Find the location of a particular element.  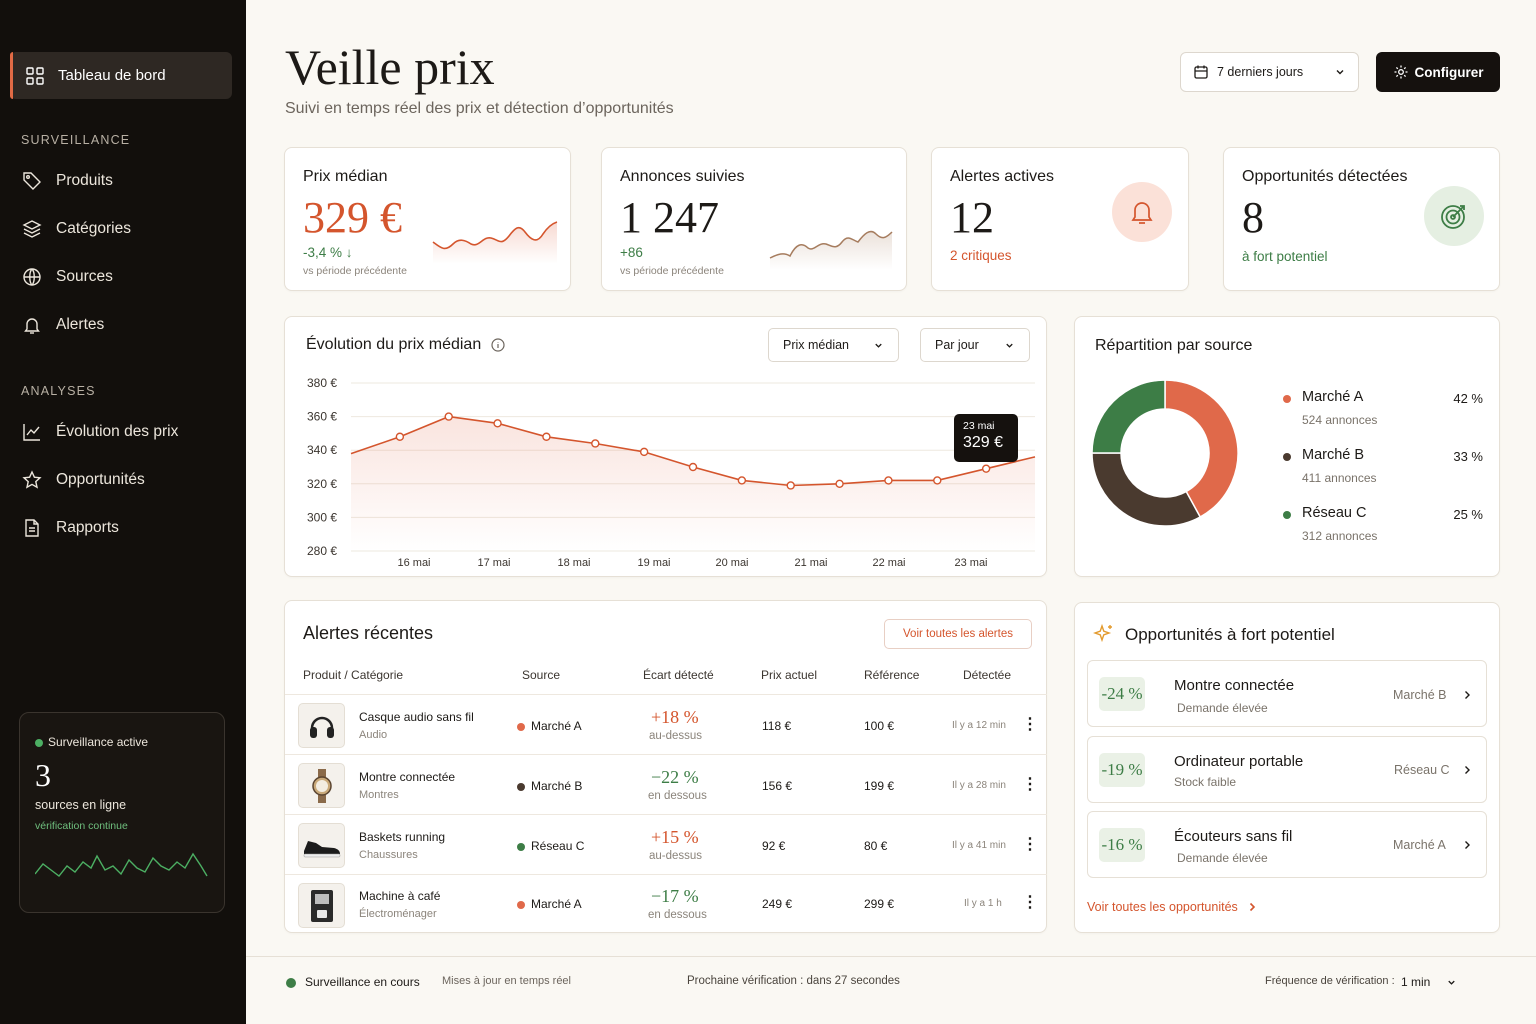

view-all-opportunities-link: Voir toutes les opportunités is located at coordinates (1172, 907).